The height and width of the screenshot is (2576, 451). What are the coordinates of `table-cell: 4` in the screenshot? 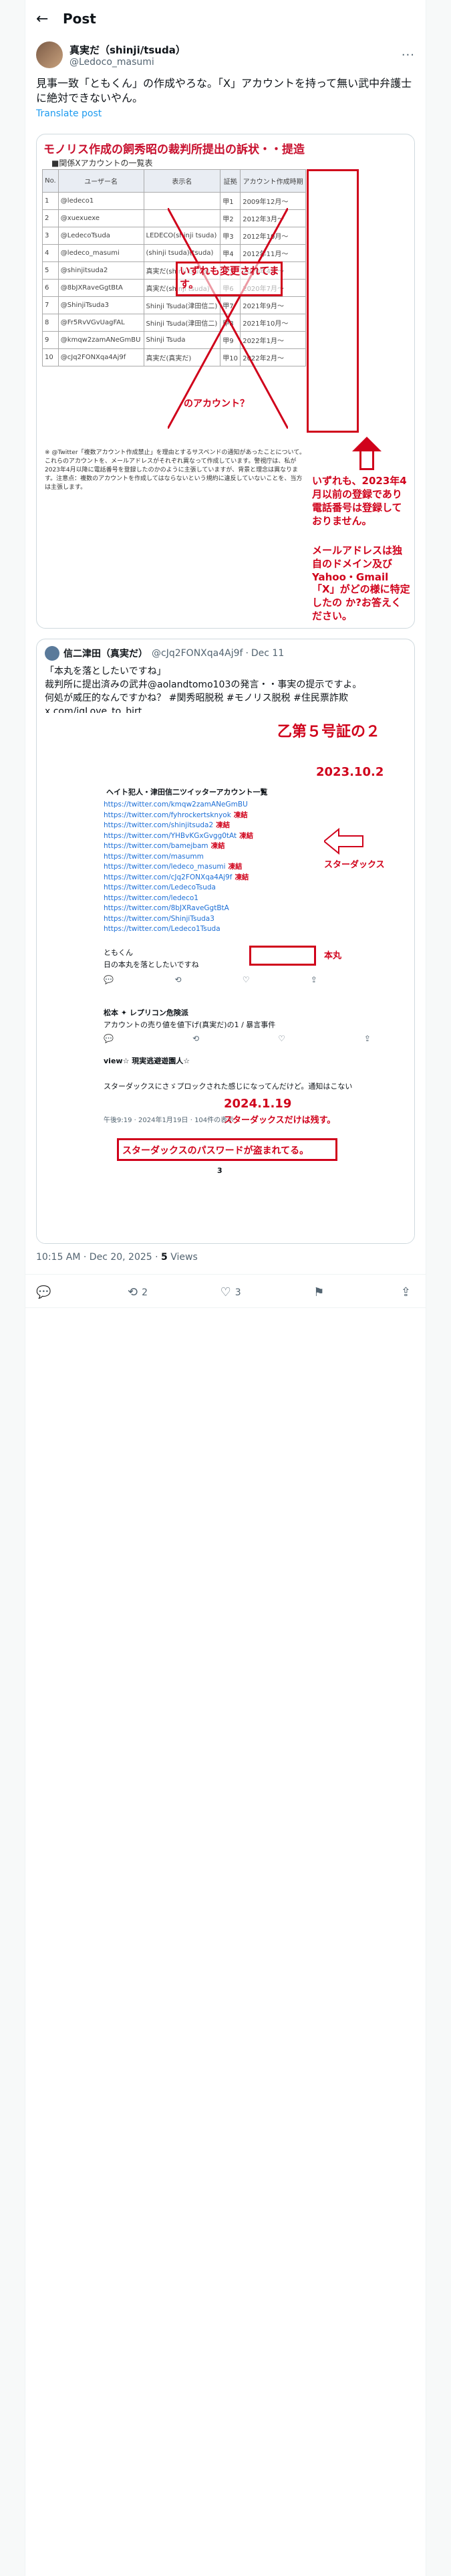 It's located at (50, 253).